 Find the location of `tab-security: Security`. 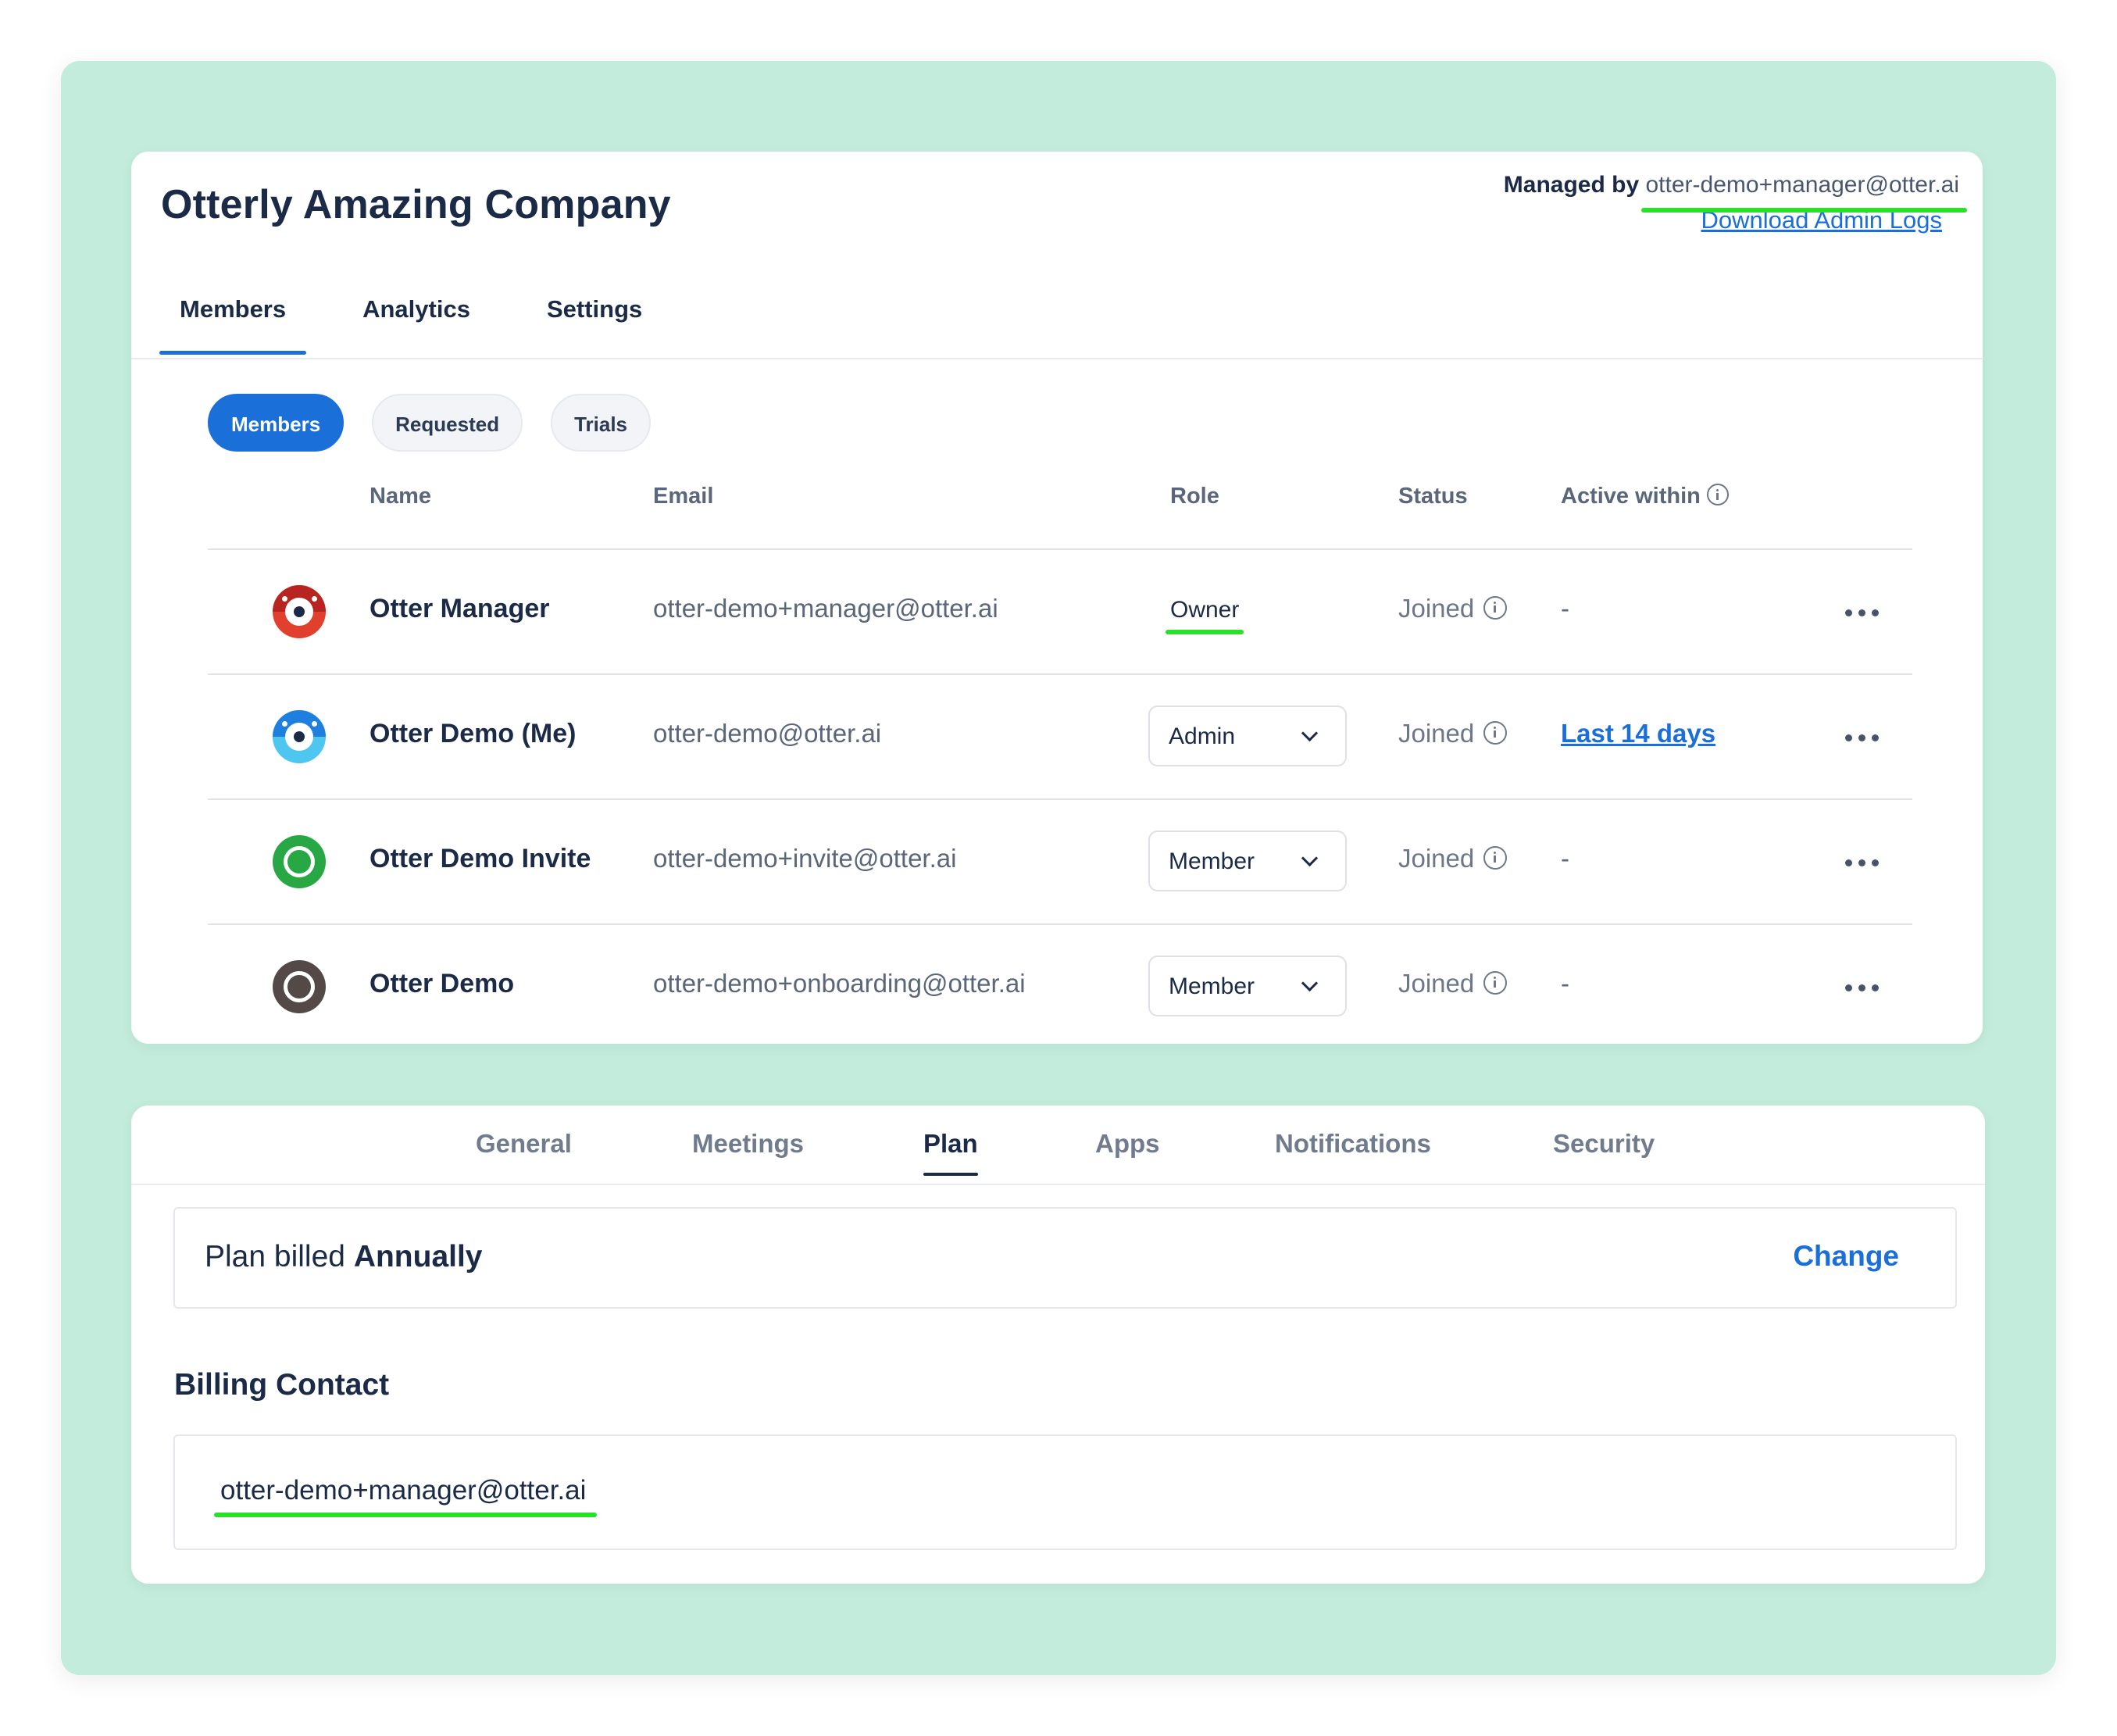

tab-security: Security is located at coordinates (1604, 1144).